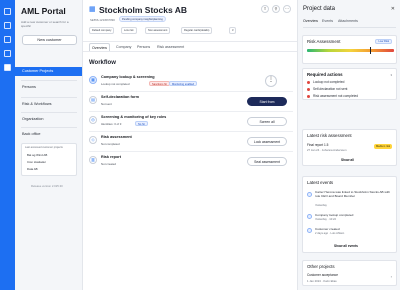  I want to click on event-time: 2 days ago · Luis Ahlsén, so click(330, 233).